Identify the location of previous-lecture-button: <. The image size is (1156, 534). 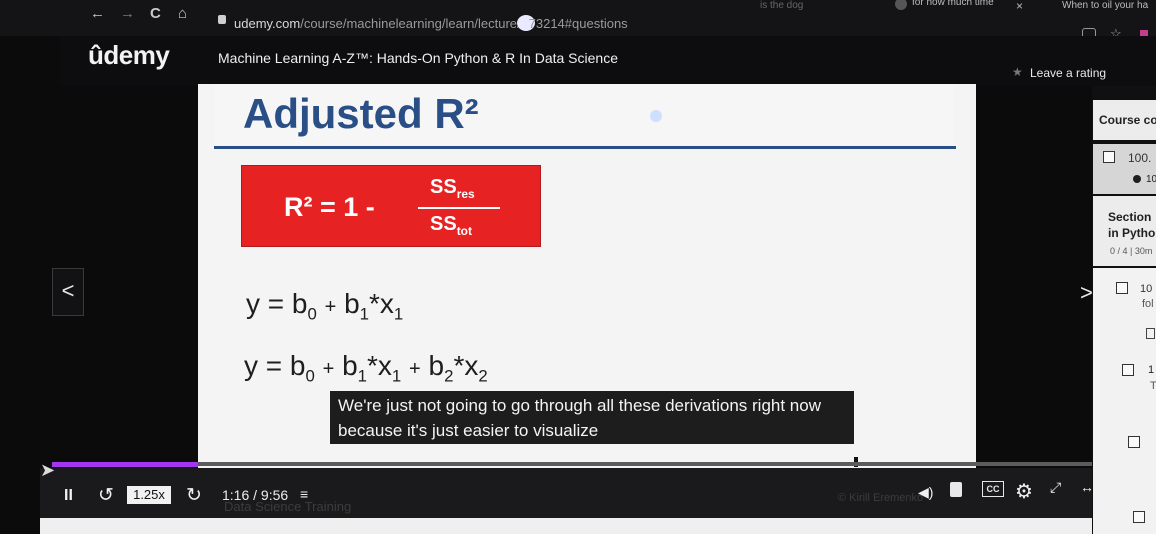
(68, 292).